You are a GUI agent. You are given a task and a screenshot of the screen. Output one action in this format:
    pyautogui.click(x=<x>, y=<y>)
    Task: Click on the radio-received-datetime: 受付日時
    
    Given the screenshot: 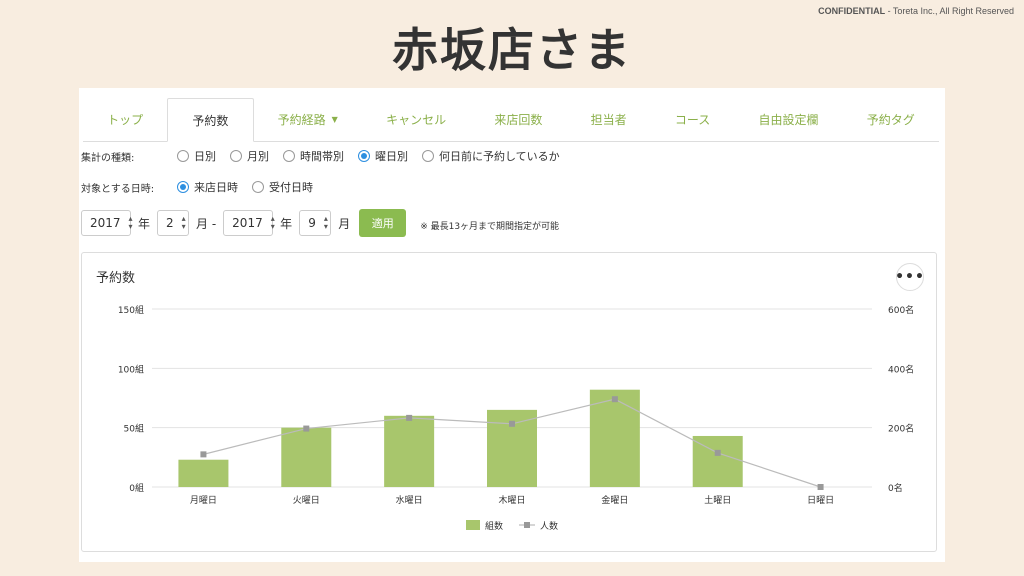 What is the action you would take?
    pyautogui.click(x=282, y=187)
    